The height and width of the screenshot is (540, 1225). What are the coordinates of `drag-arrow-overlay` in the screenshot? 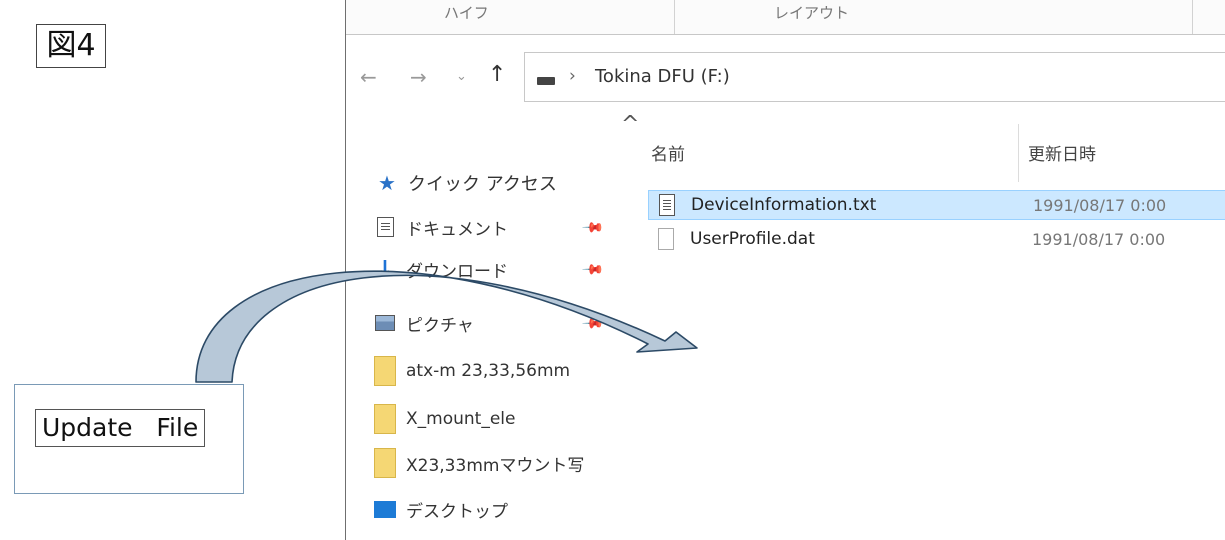 It's located at (446, 326).